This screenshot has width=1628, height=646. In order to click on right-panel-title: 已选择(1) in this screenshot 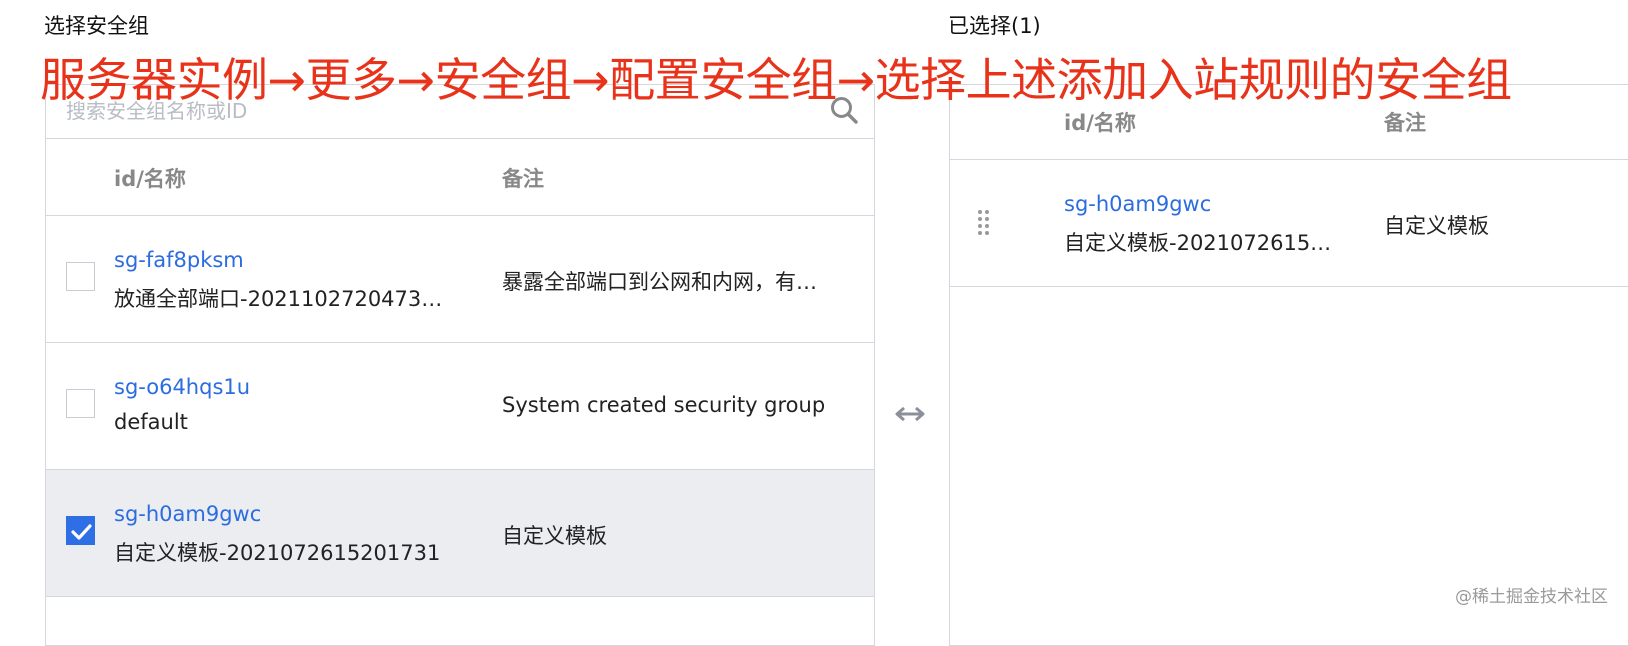, I will do `click(994, 26)`.